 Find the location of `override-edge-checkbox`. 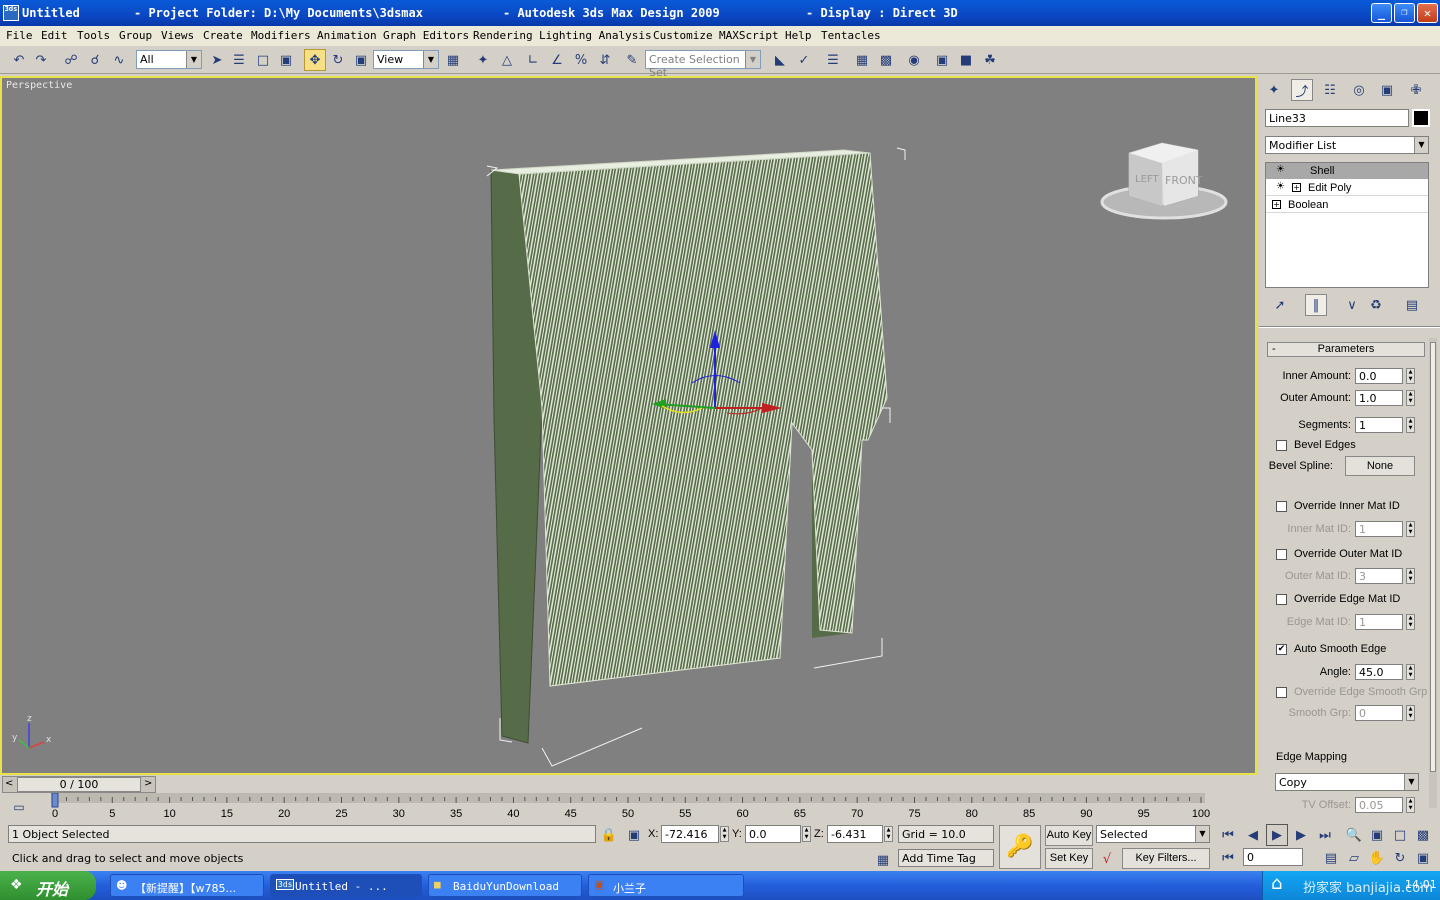

override-edge-checkbox is located at coordinates (1281, 599).